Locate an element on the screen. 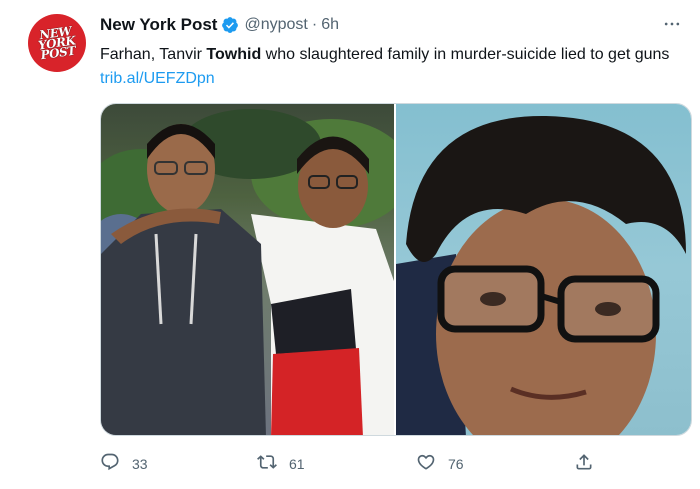 The image size is (700, 489). retweet-icon is located at coordinates (267, 463).